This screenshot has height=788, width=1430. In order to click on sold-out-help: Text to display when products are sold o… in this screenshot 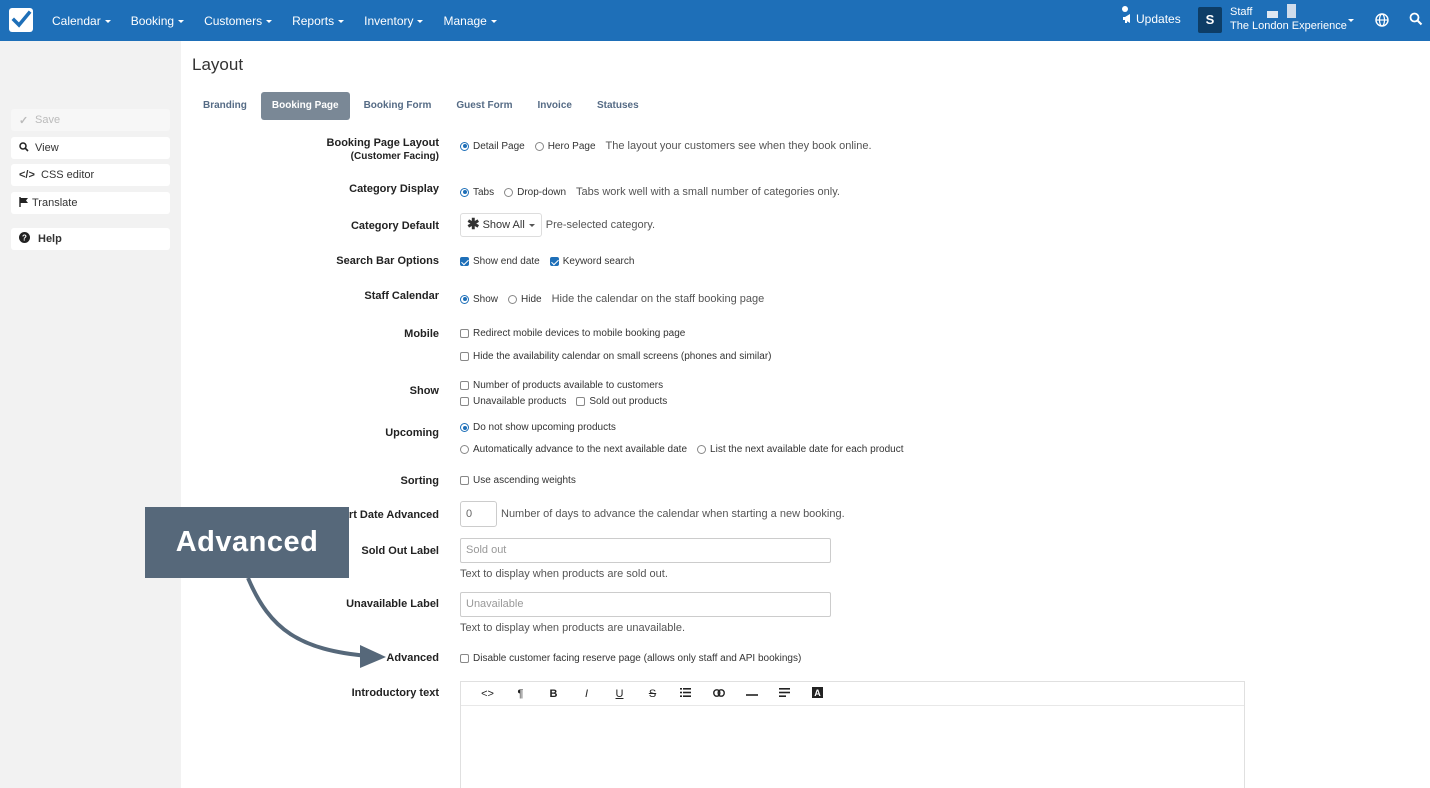, I will do `click(564, 574)`.